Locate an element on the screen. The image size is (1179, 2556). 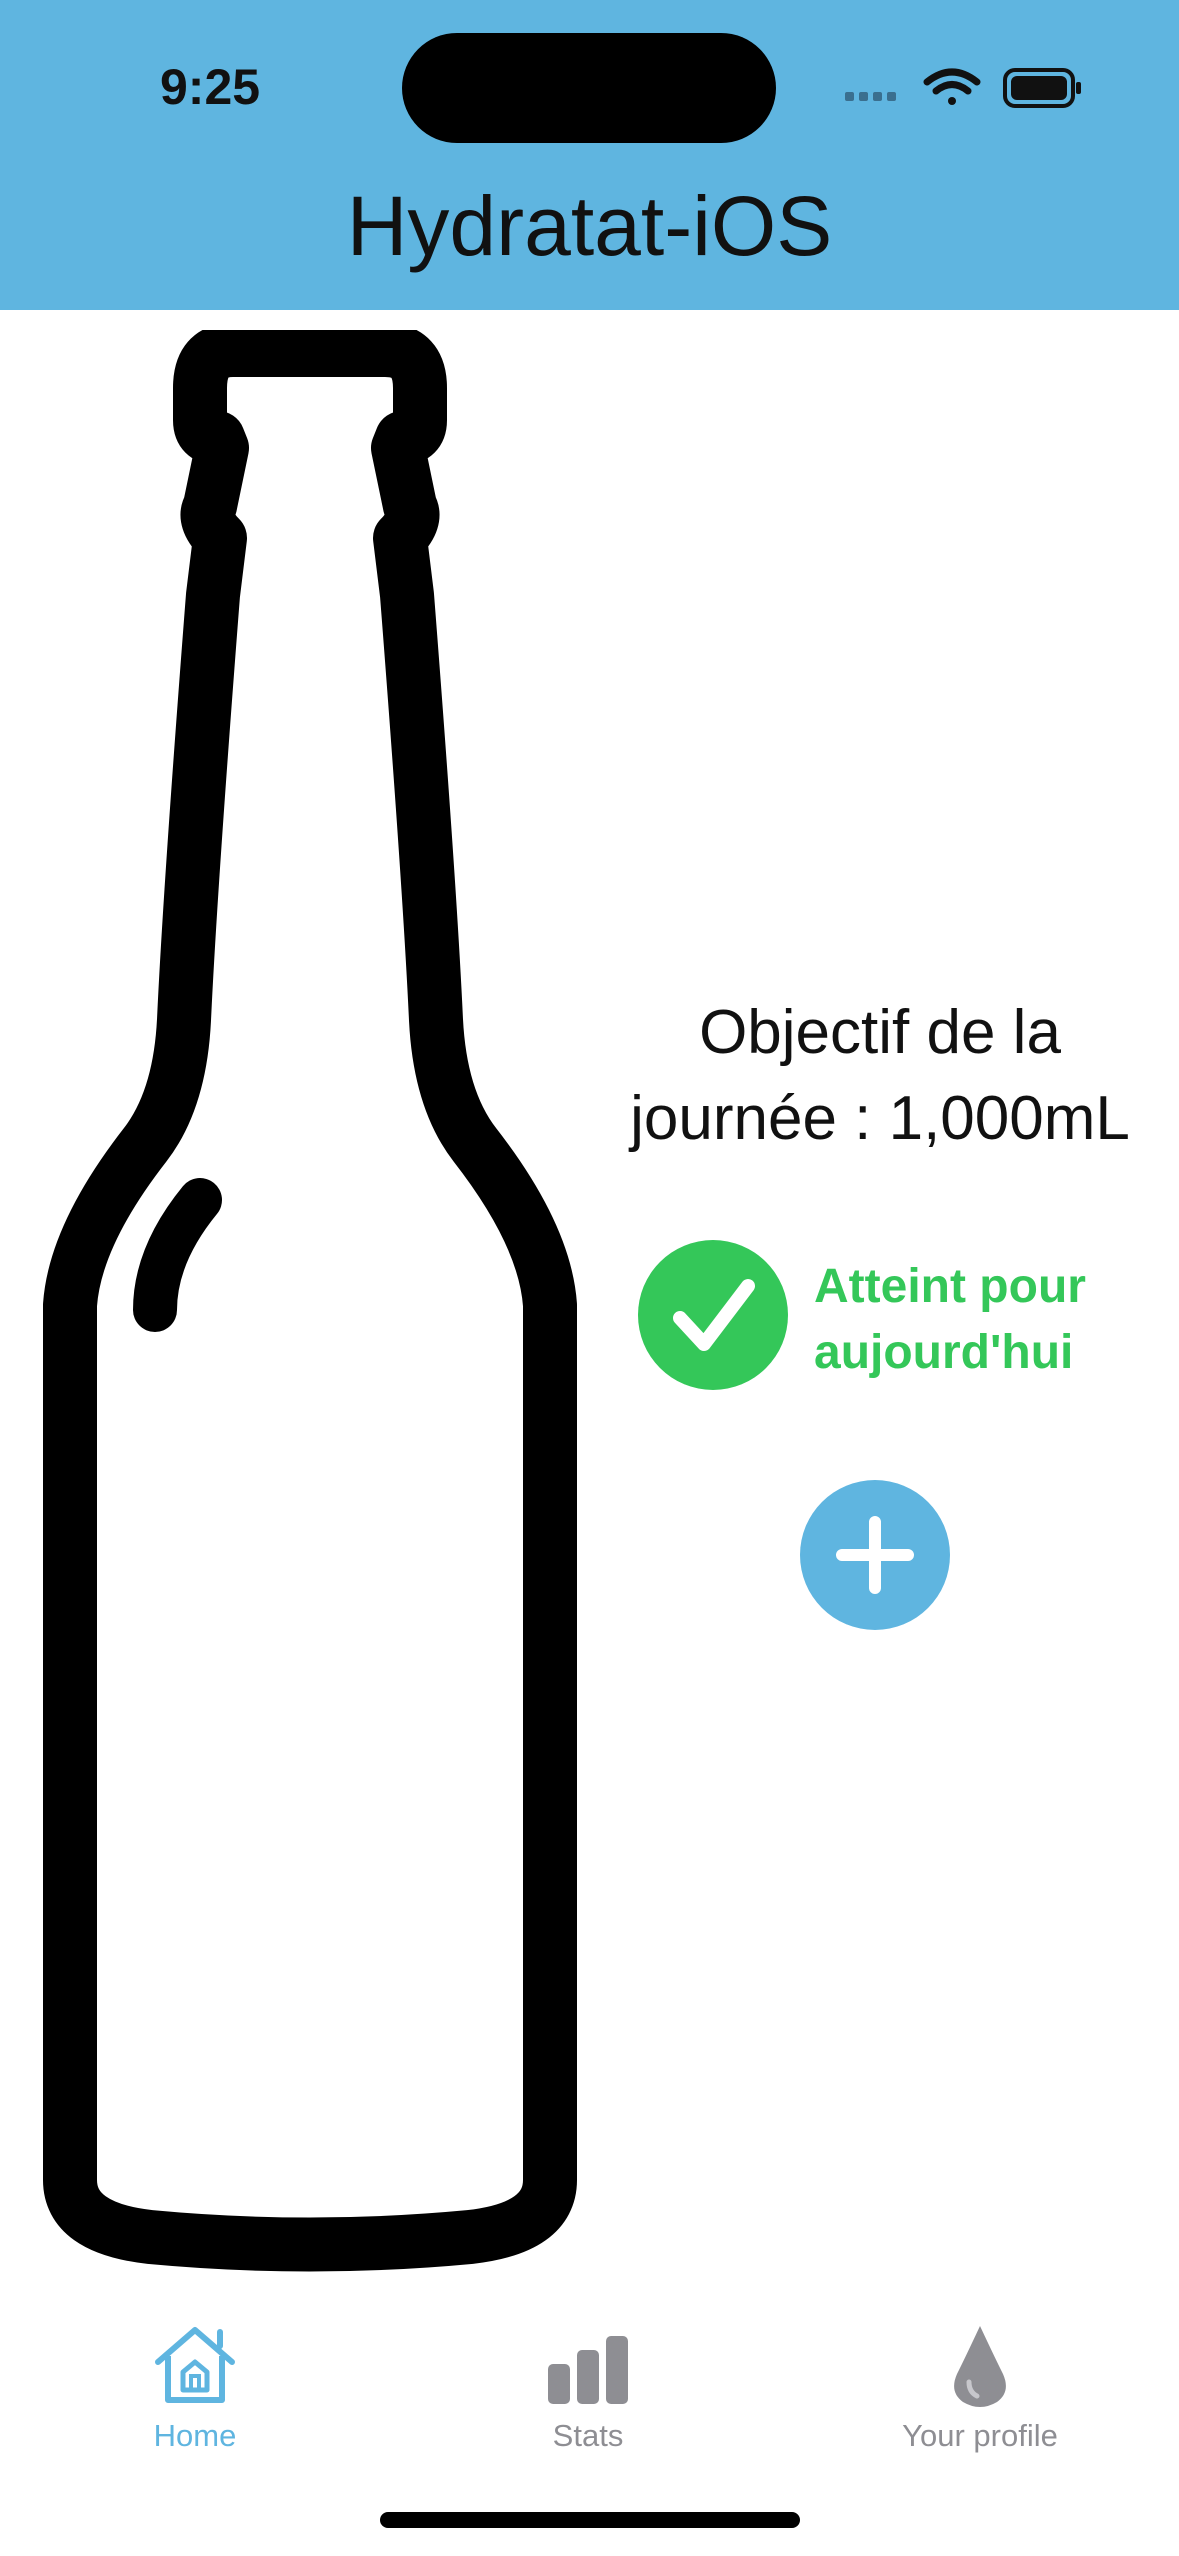
battery-icon is located at coordinates (1042, 88).